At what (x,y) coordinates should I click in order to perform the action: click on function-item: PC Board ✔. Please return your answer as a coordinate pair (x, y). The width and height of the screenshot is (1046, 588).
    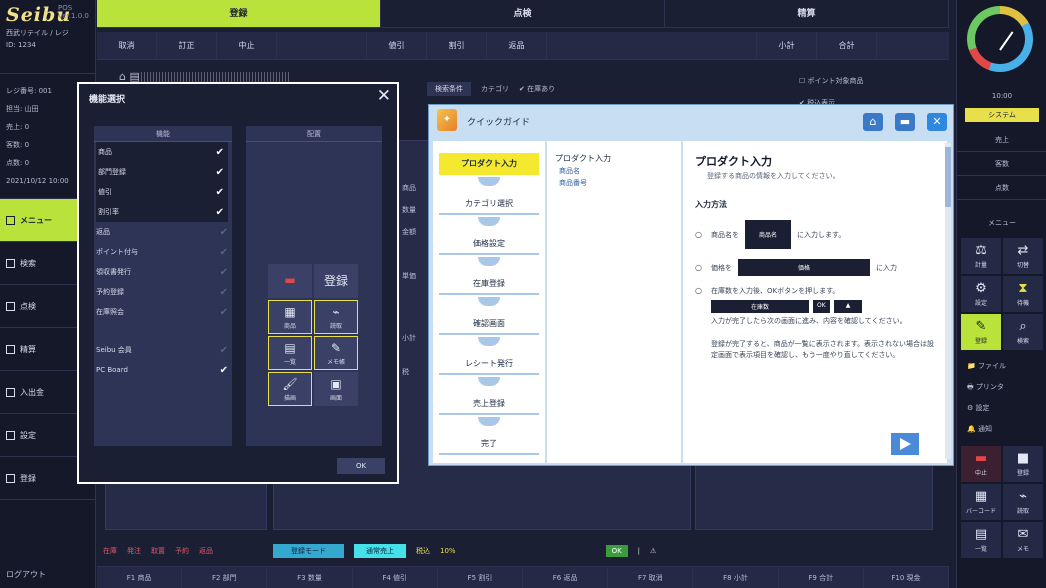
    Looking at the image, I should click on (163, 370).